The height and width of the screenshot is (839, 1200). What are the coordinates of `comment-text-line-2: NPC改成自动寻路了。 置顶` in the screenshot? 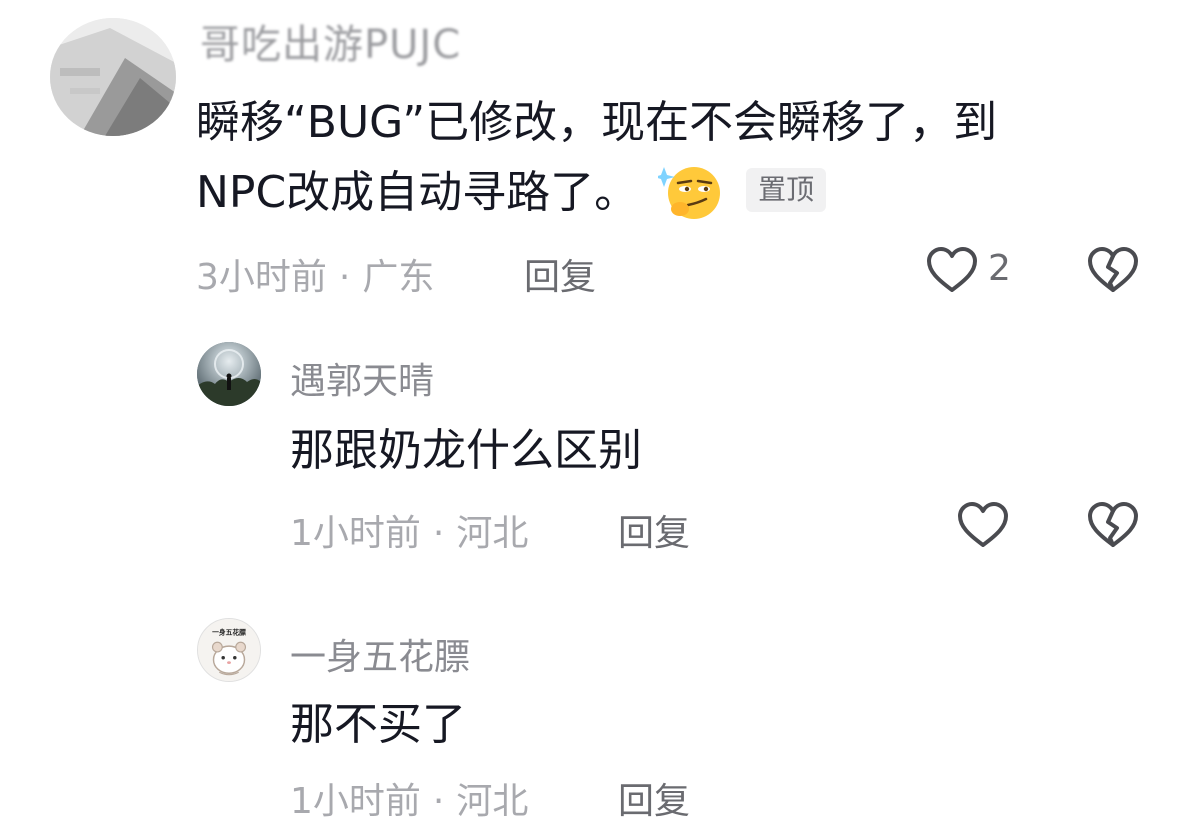 It's located at (676, 193).